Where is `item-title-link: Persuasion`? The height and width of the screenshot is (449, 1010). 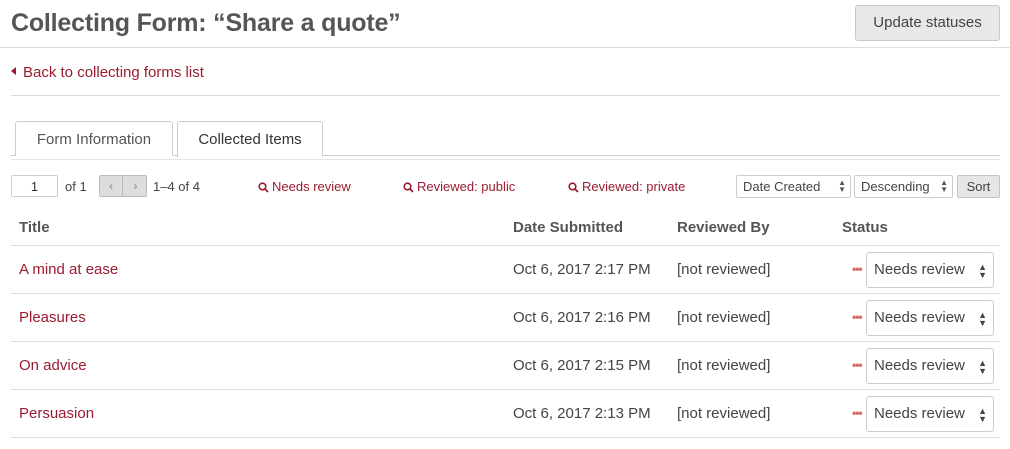
item-title-link: Persuasion is located at coordinates (56, 413).